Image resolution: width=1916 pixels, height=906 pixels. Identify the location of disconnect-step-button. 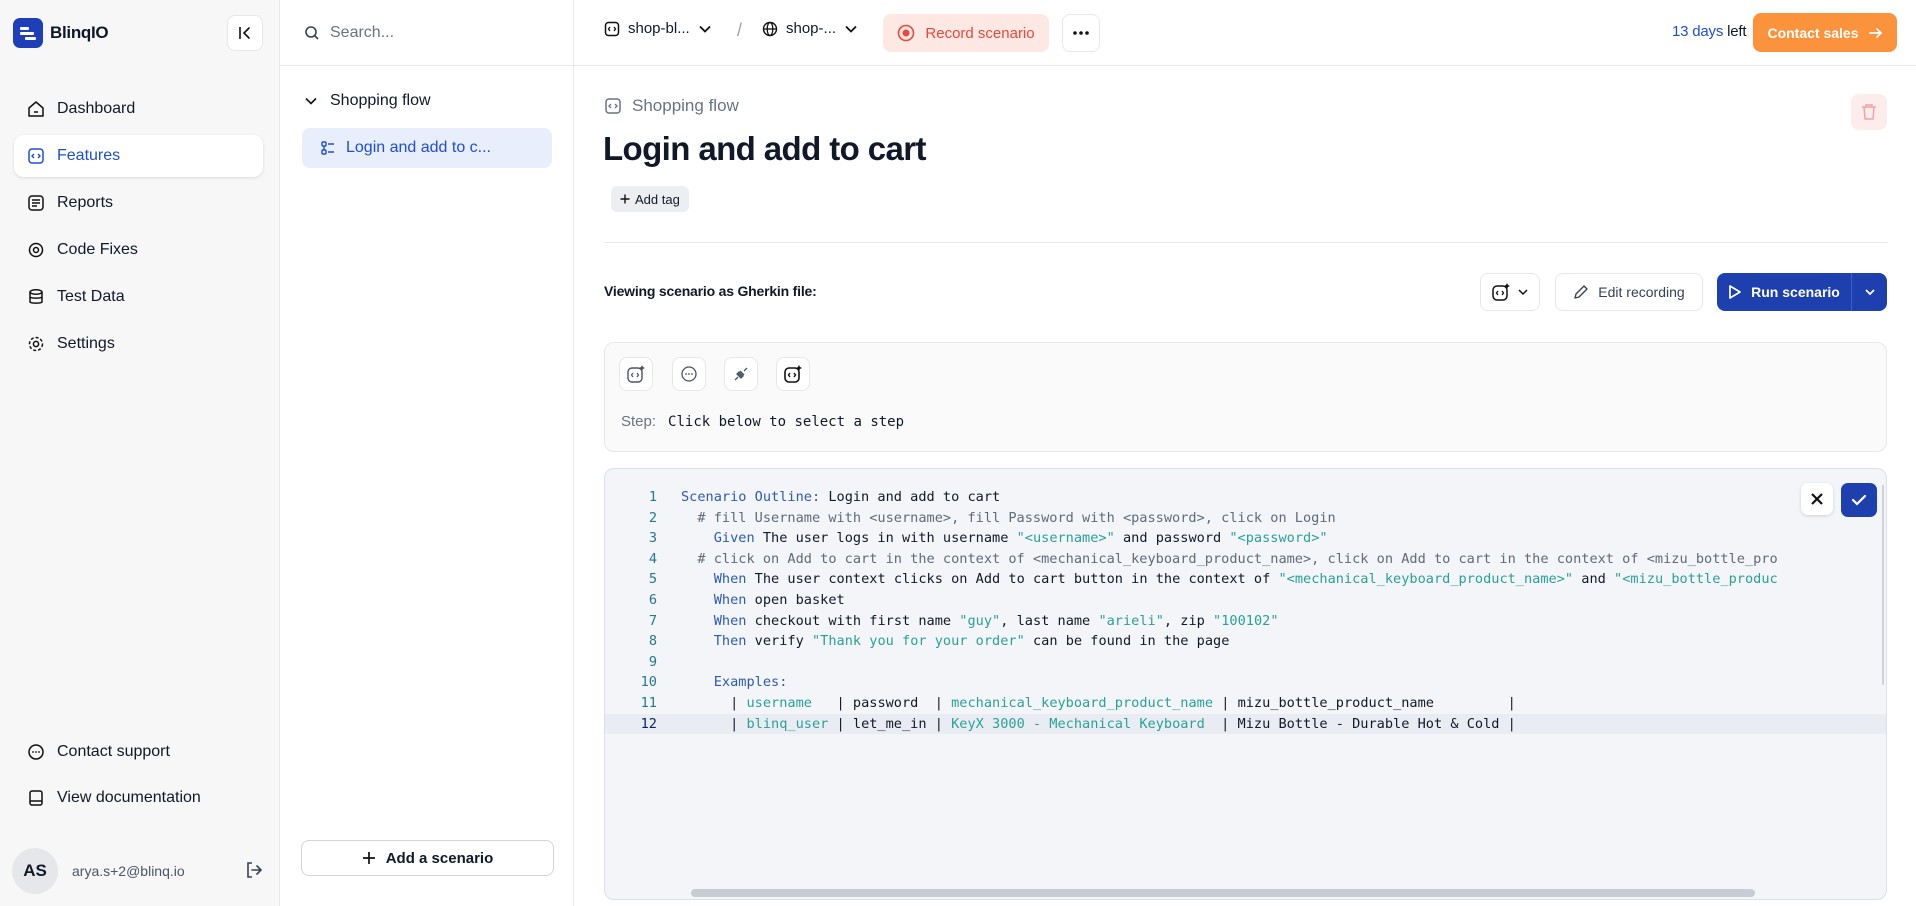
(741, 374).